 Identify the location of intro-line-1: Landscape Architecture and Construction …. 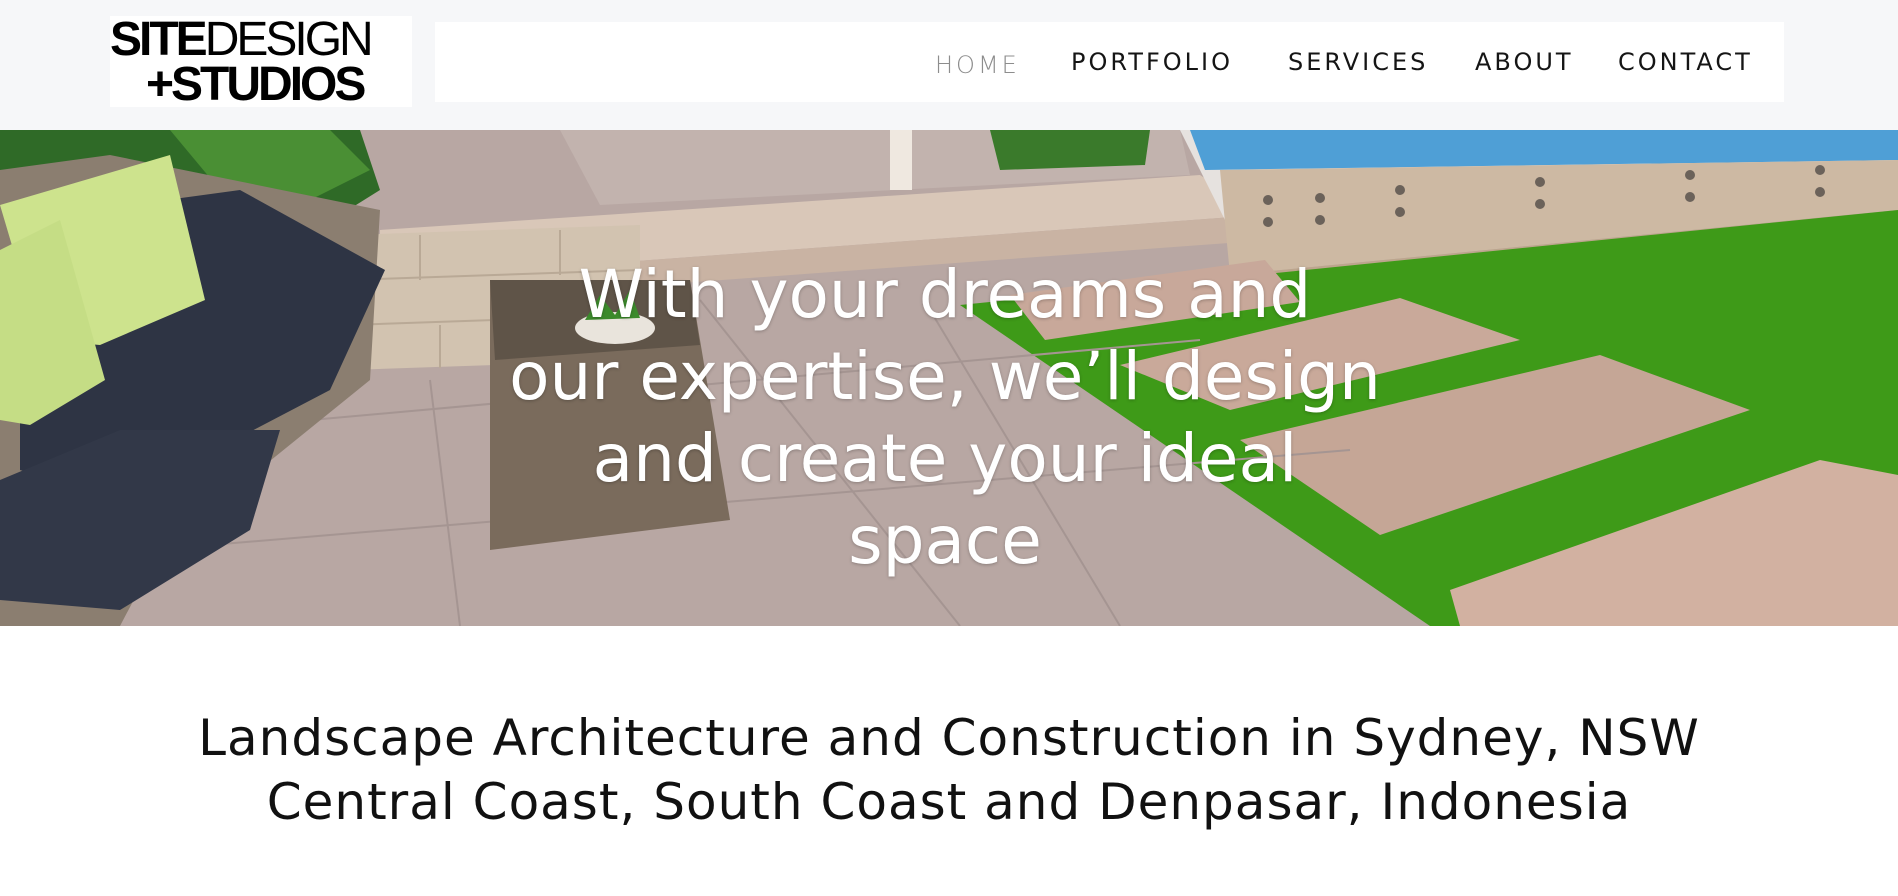
(949, 737).